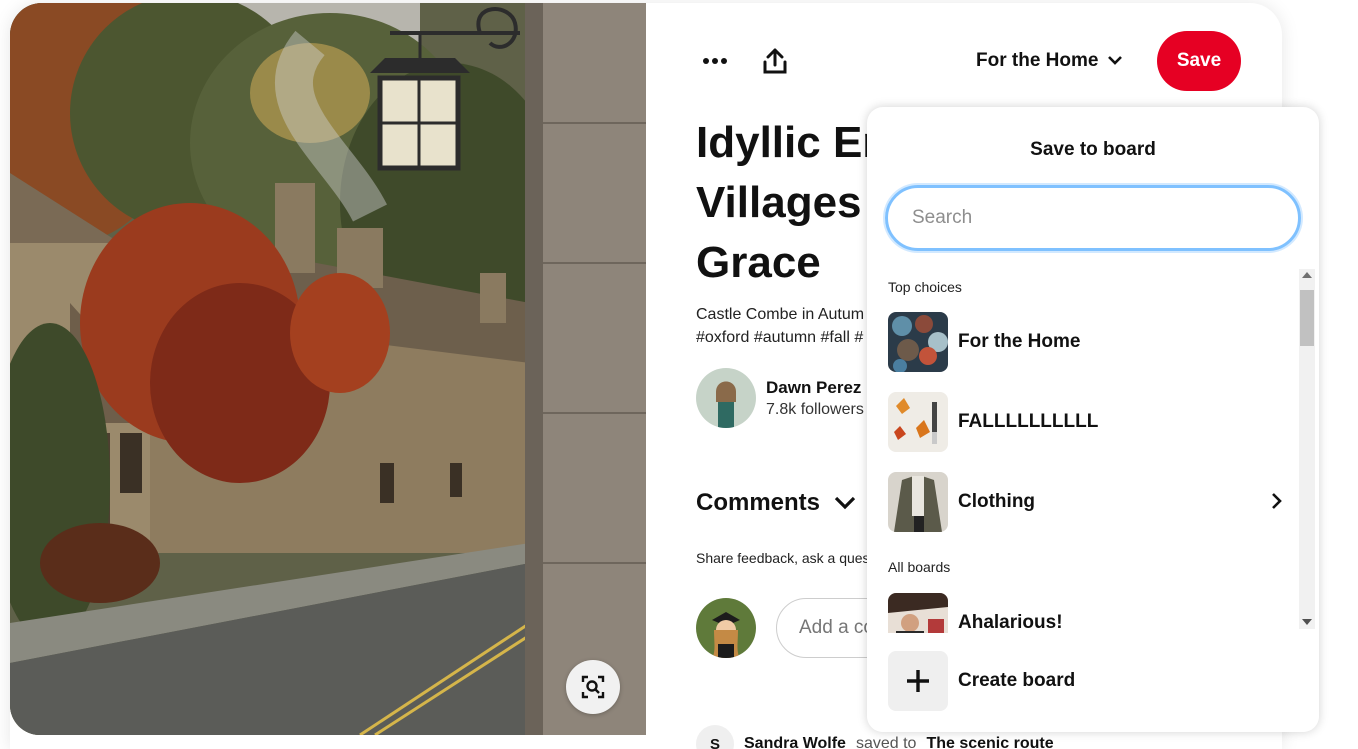 The width and height of the screenshot is (1358, 749). I want to click on cardigan-thumbnail, so click(918, 502).